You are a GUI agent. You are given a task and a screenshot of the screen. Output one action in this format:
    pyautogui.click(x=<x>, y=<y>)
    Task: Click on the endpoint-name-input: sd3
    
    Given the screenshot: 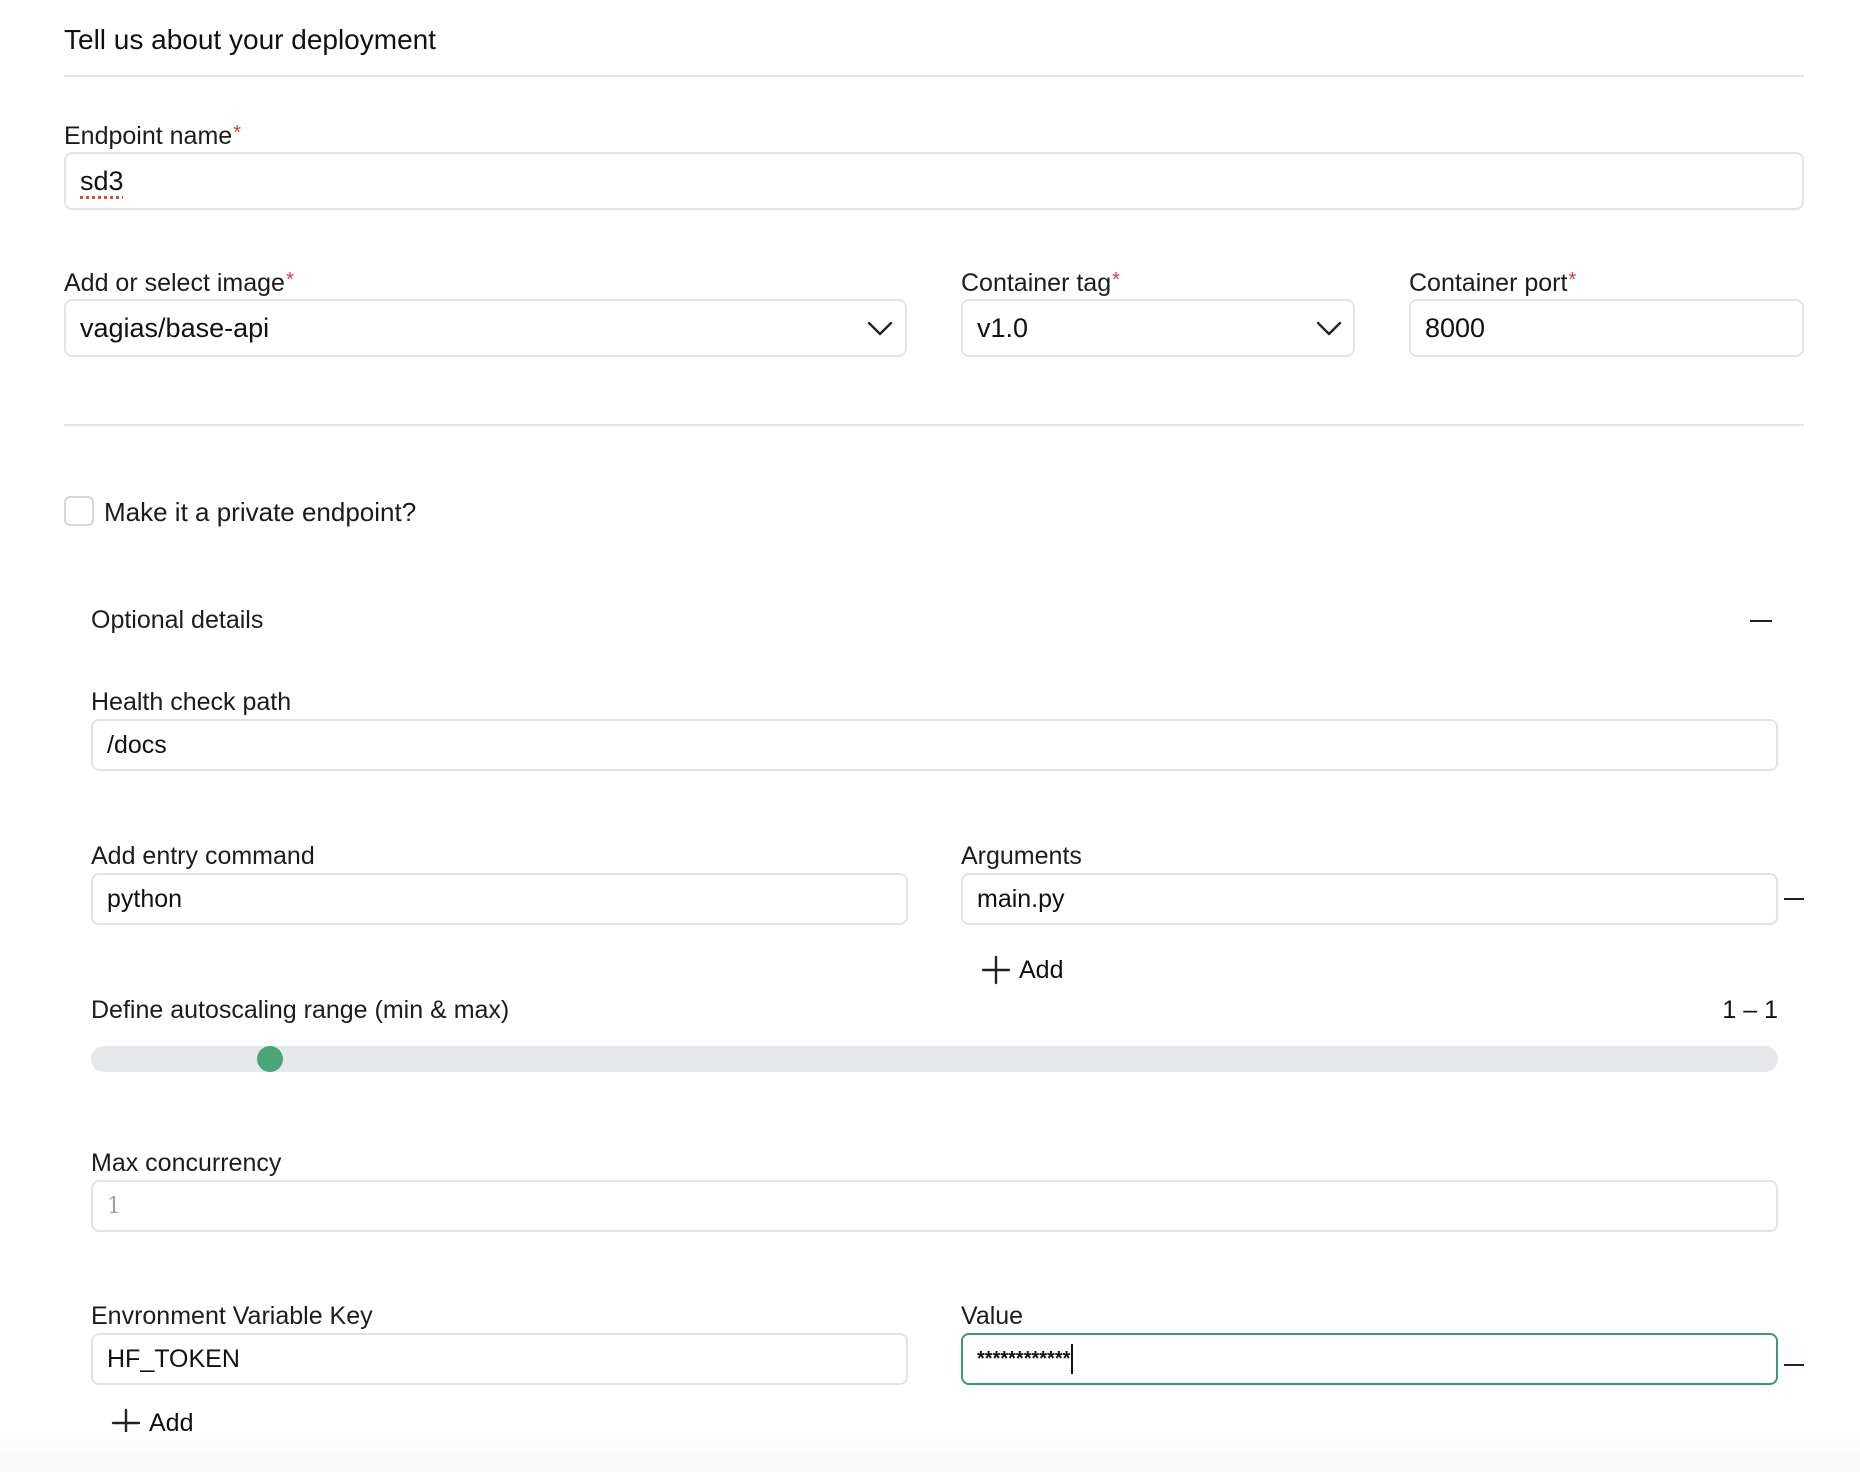 What is the action you would take?
    pyautogui.click(x=934, y=181)
    